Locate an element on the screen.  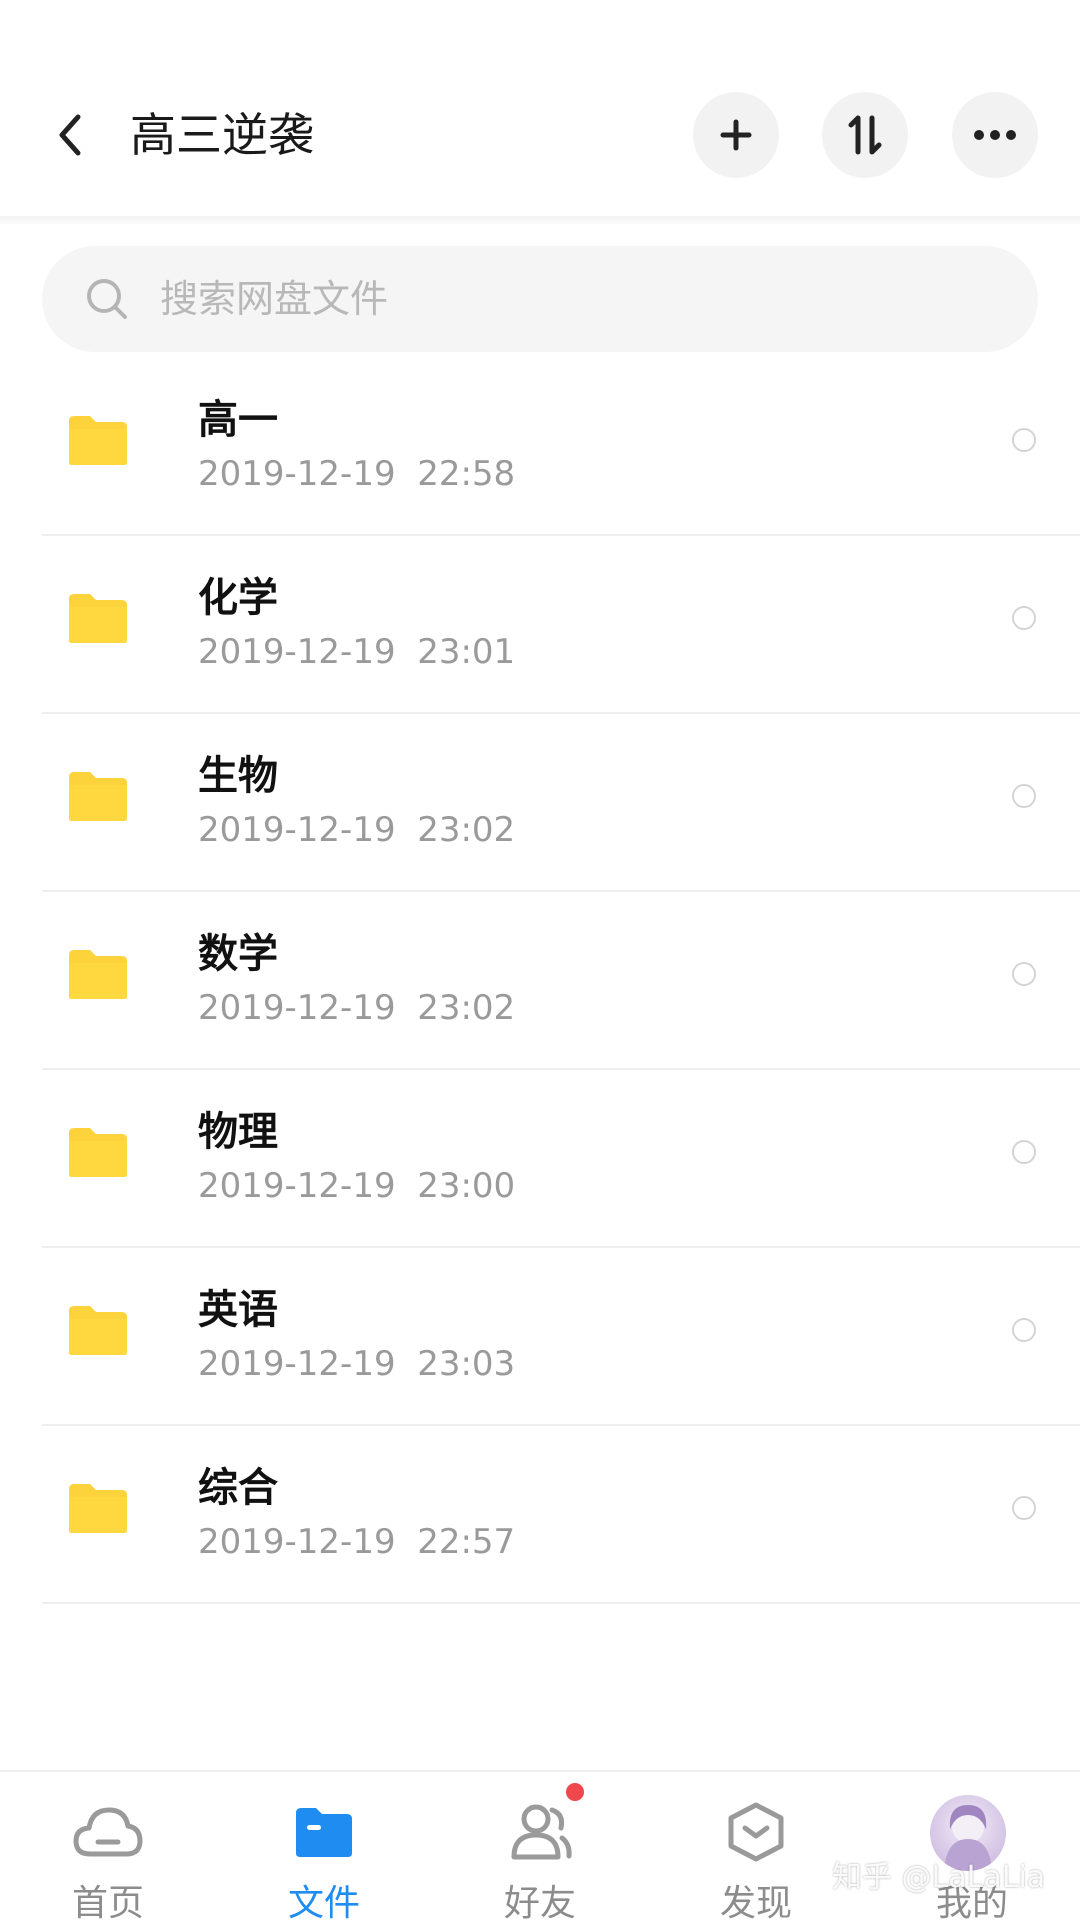
header-divider is located at coordinates (540, 220).